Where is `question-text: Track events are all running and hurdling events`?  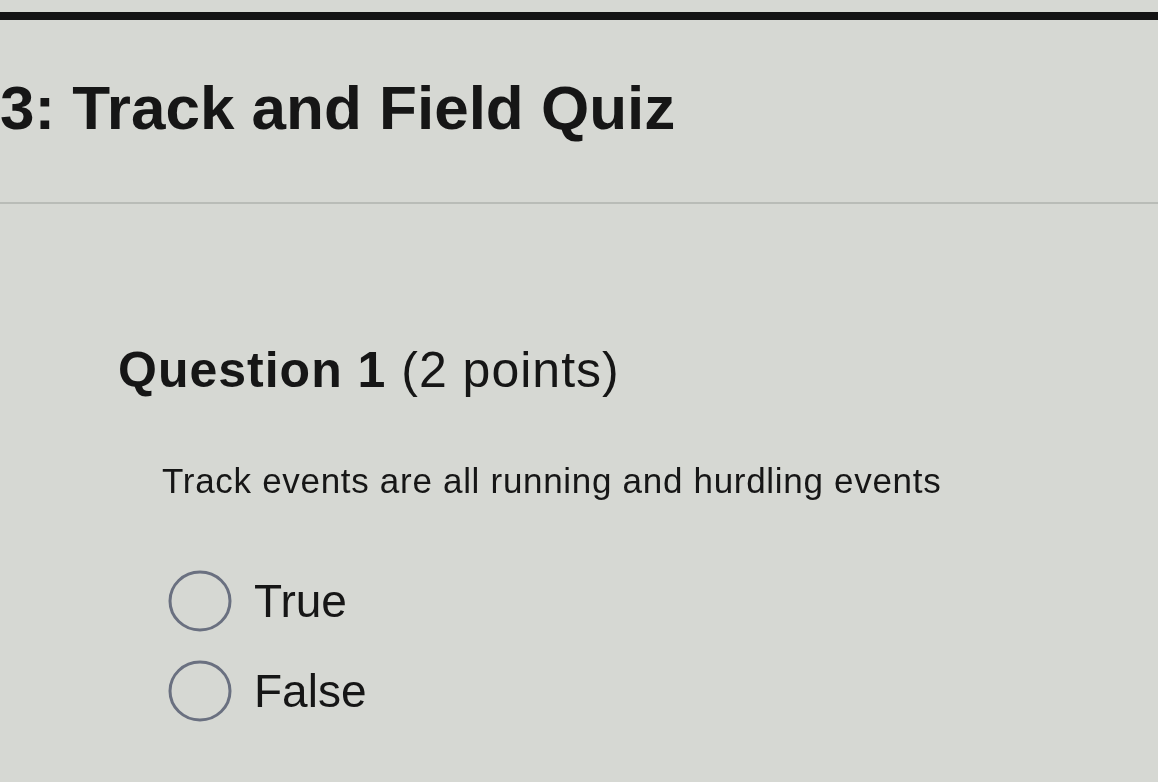 question-text: Track events are all running and hurdling events is located at coordinates (552, 481).